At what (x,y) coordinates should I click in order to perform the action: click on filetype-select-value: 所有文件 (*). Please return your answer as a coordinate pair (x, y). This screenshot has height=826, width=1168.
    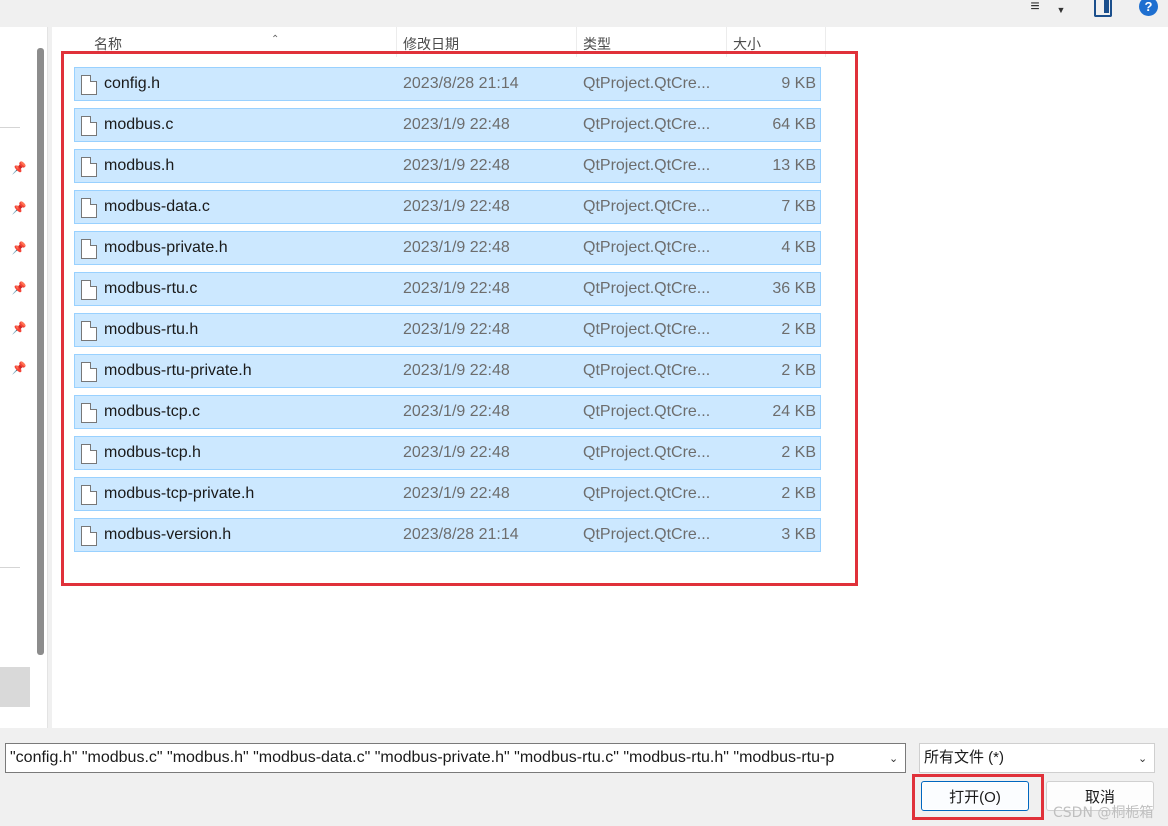
    Looking at the image, I should click on (964, 757).